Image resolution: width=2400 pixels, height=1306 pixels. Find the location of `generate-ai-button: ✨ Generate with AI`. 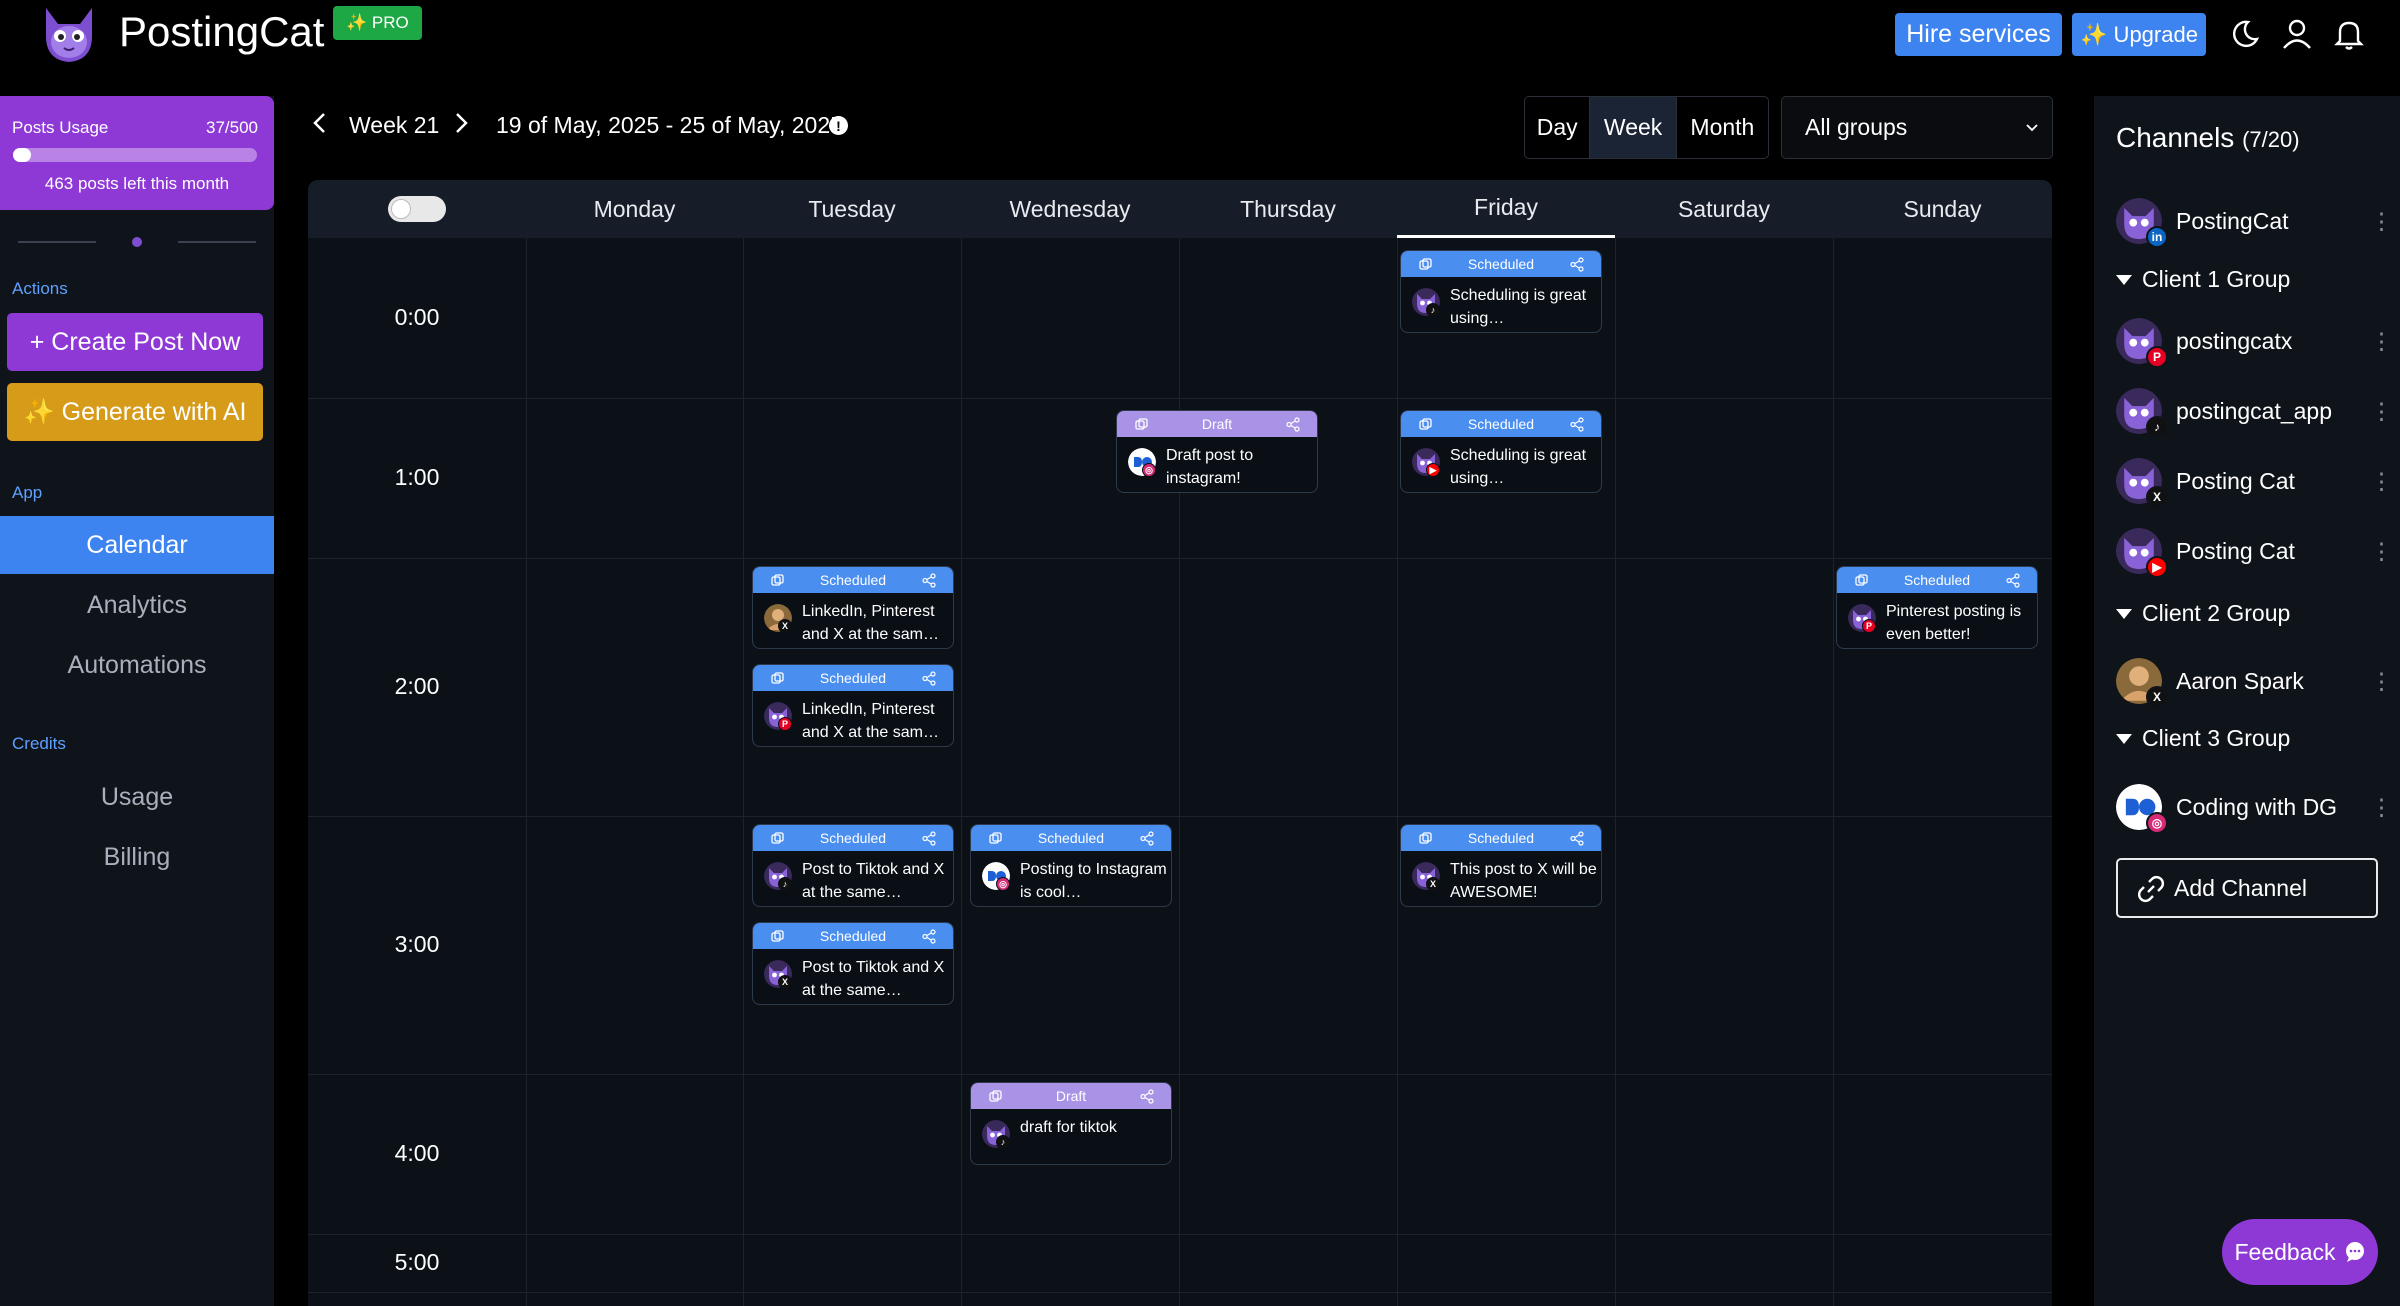

generate-ai-button: ✨ Generate with AI is located at coordinates (135, 412).